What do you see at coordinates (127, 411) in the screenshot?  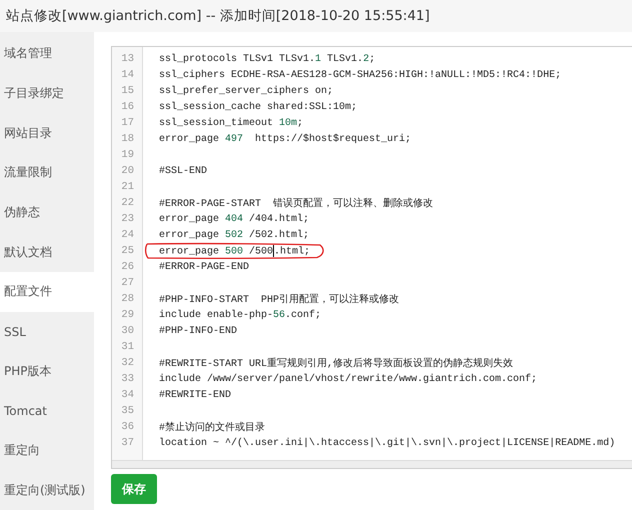 I see `line-number: 35` at bounding box center [127, 411].